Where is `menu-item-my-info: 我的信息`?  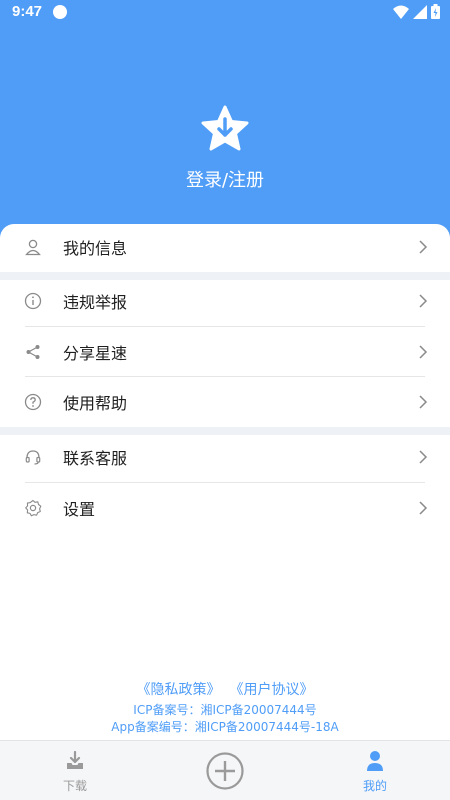 menu-item-my-info: 我的信息 is located at coordinates (225, 247).